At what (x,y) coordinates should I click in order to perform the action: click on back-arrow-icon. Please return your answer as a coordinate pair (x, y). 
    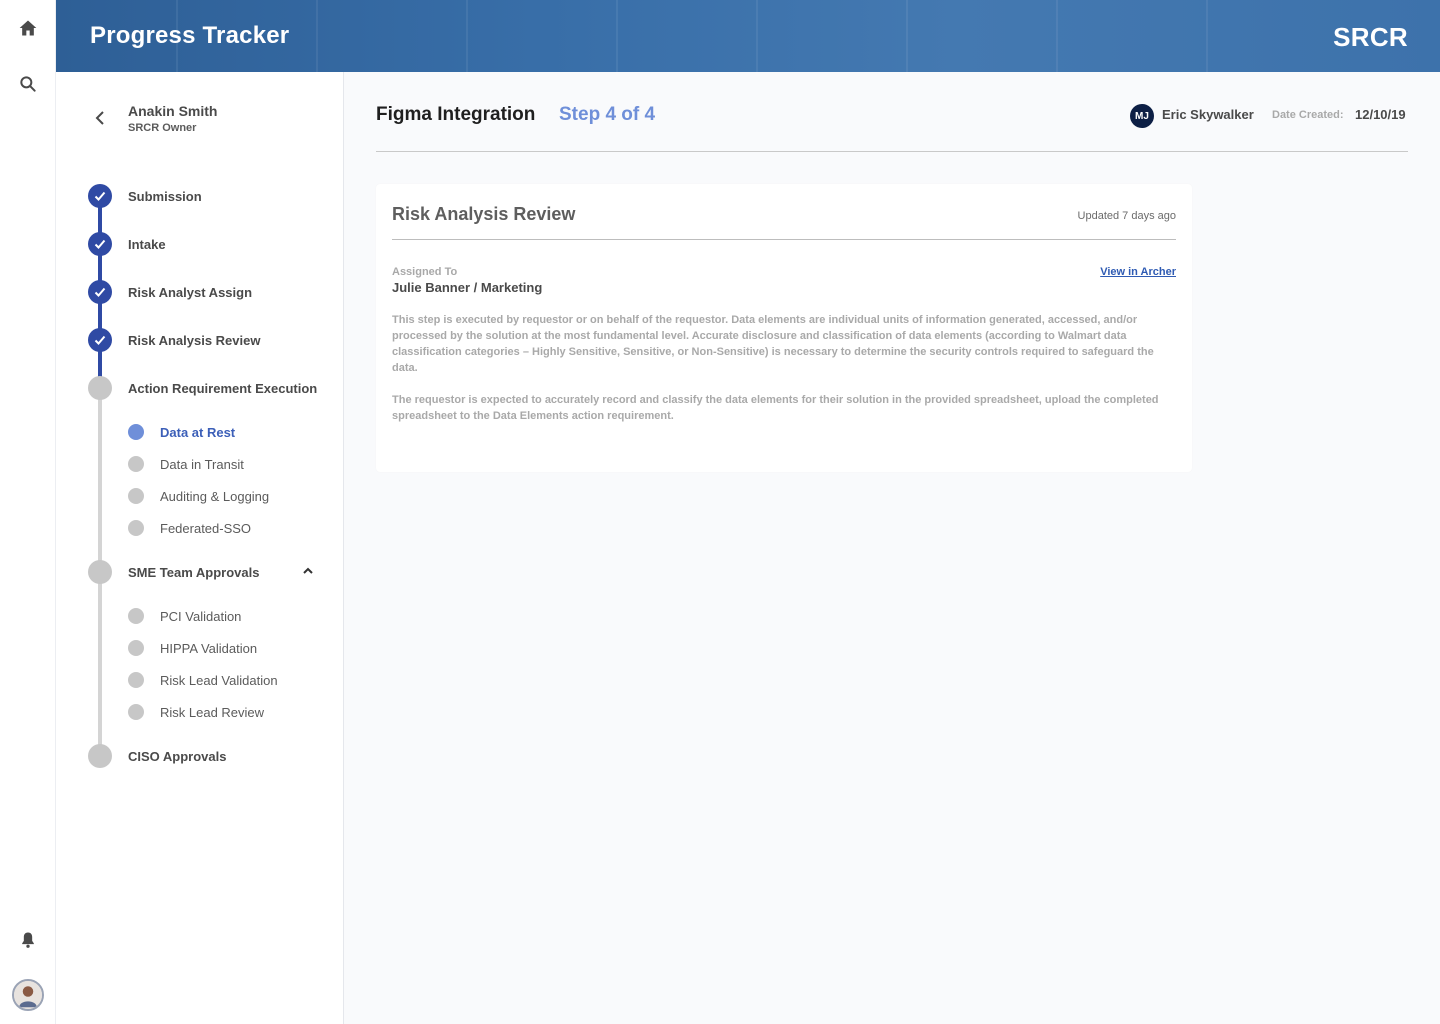
    Looking at the image, I should click on (100, 118).